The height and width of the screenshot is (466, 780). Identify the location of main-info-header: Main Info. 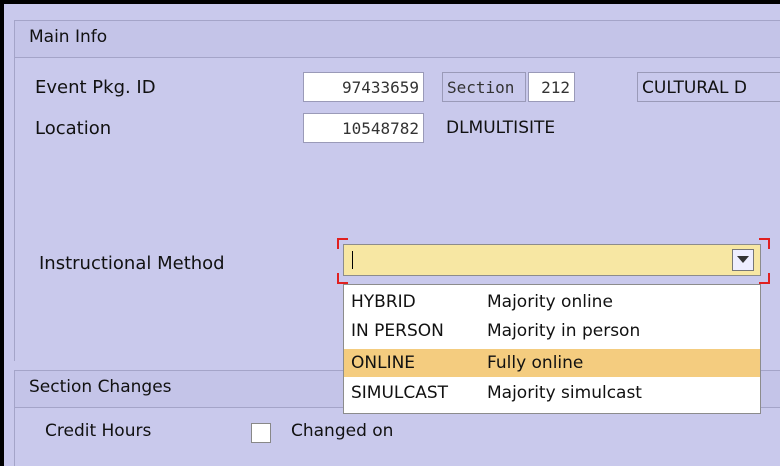
(397, 39).